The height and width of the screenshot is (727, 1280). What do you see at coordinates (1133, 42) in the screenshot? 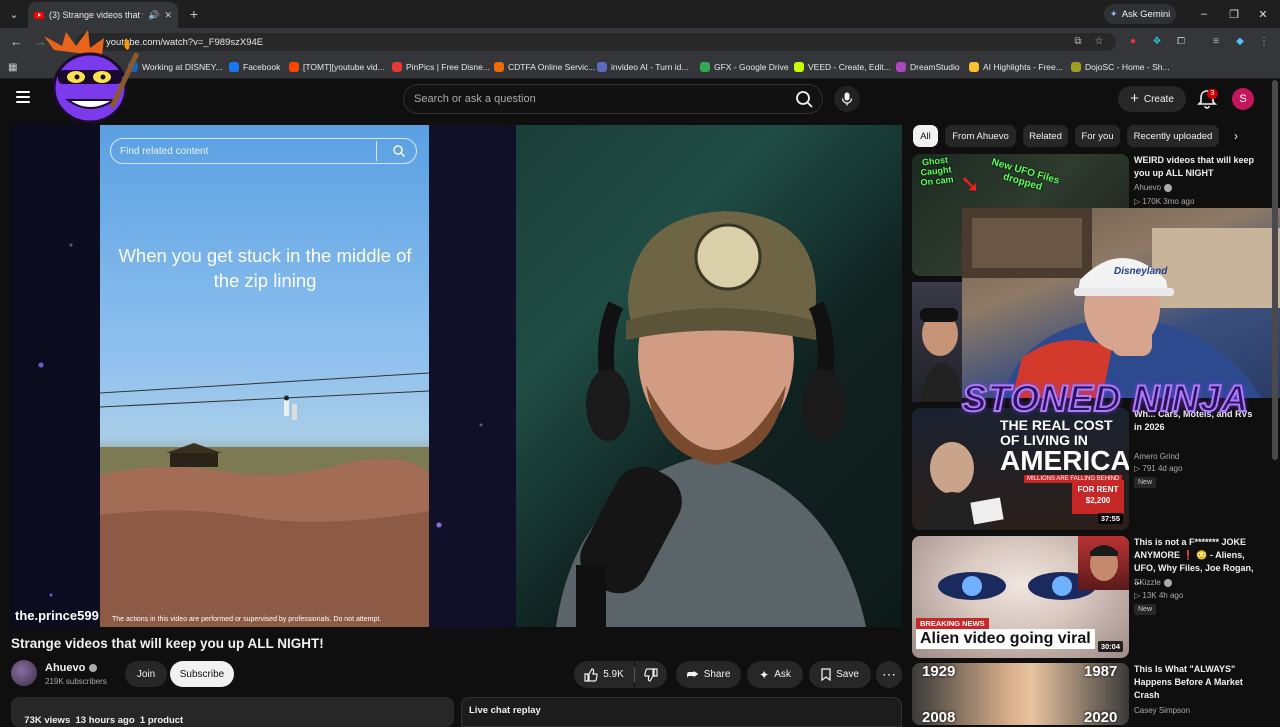
I see `extension-red-icon: ●` at bounding box center [1133, 42].